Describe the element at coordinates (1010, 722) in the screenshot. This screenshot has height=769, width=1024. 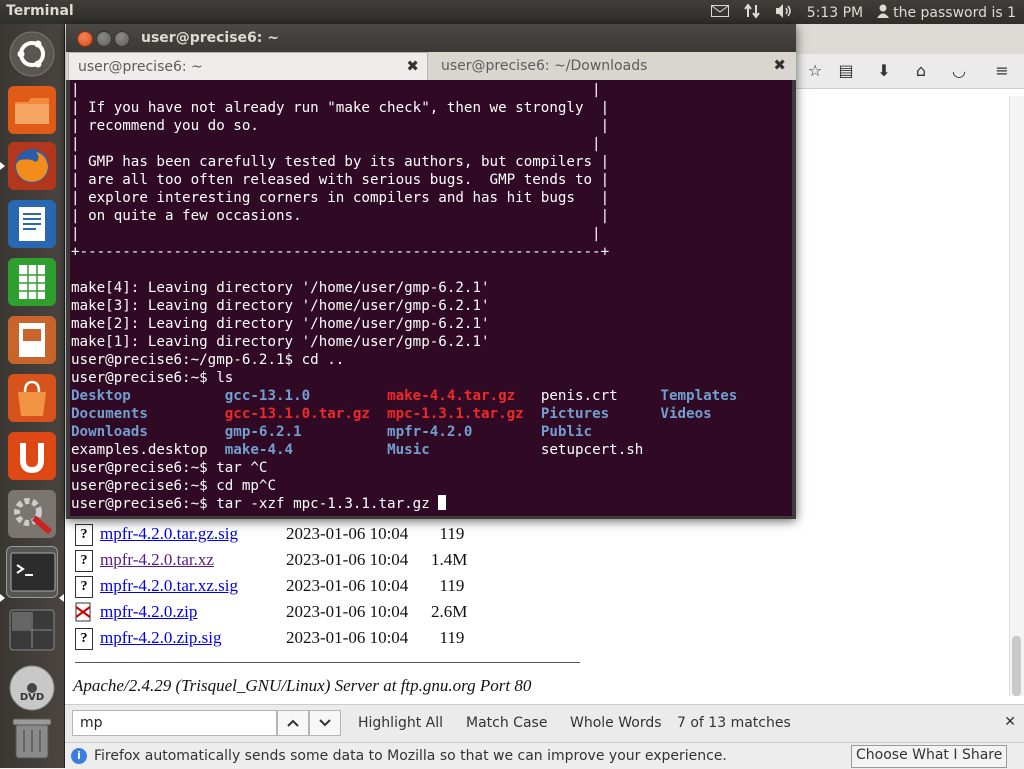
I see `find-close-button: ✕` at that location.